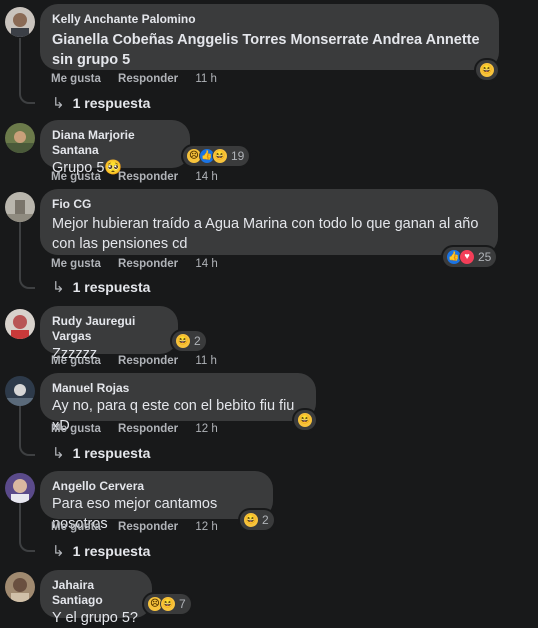 The image size is (538, 628). I want to click on comment-bubble: Diana Marjorie Santana Grupo 5🥺, so click(115, 148).